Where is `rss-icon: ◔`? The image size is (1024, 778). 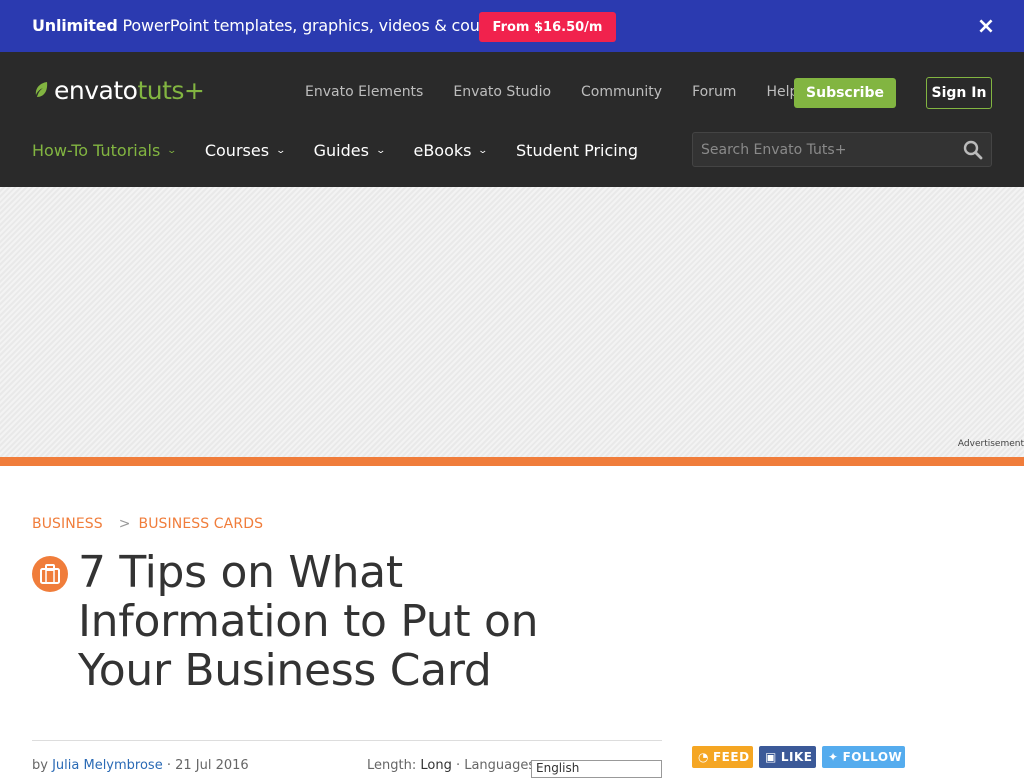 rss-icon: ◔ is located at coordinates (703, 757).